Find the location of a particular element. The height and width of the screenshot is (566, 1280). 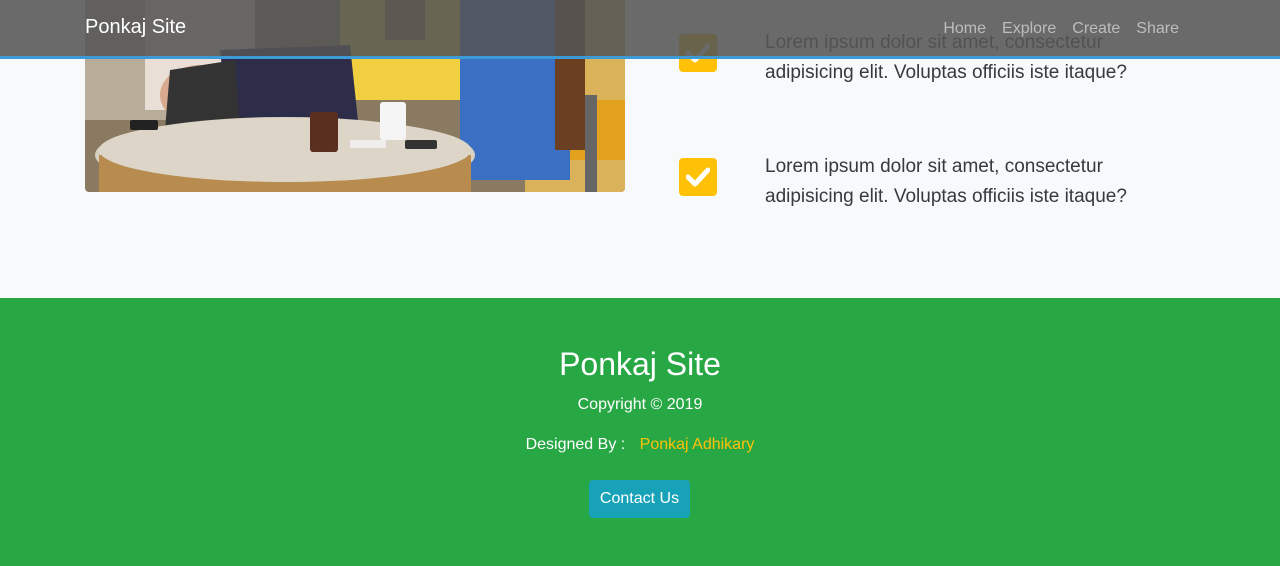

nav-home: Home is located at coordinates (964, 29).